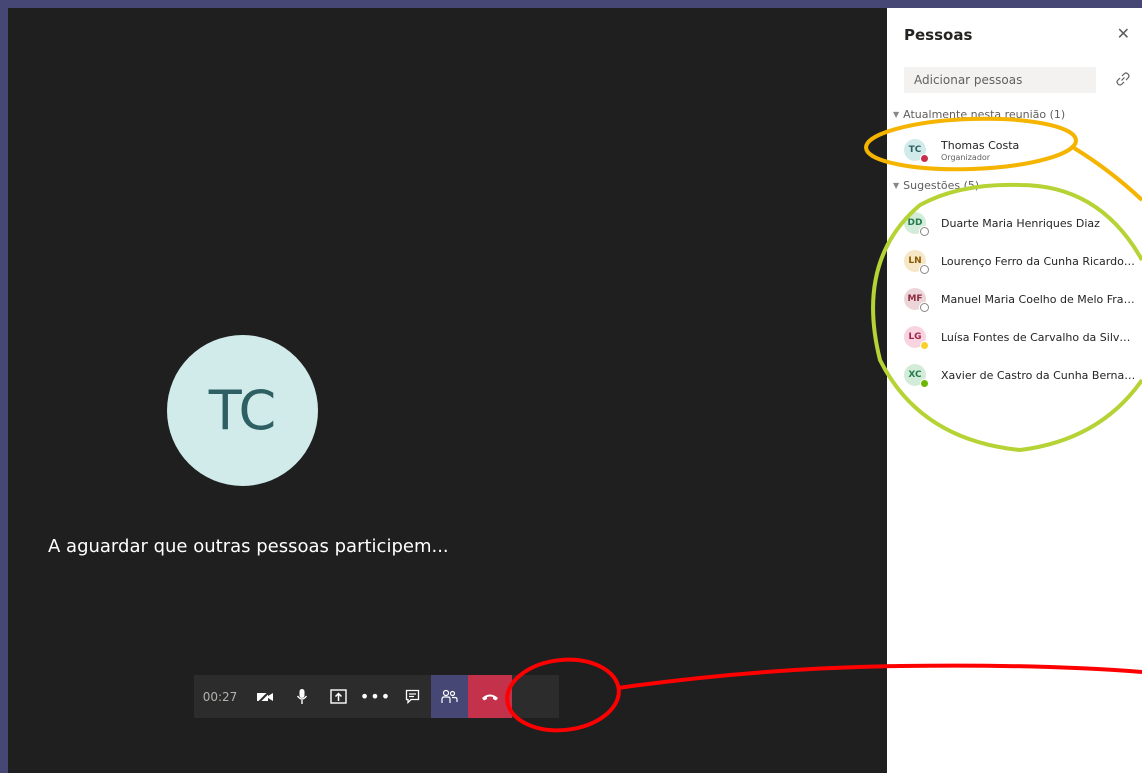  I want to click on avatar-initials: XC, so click(915, 375).